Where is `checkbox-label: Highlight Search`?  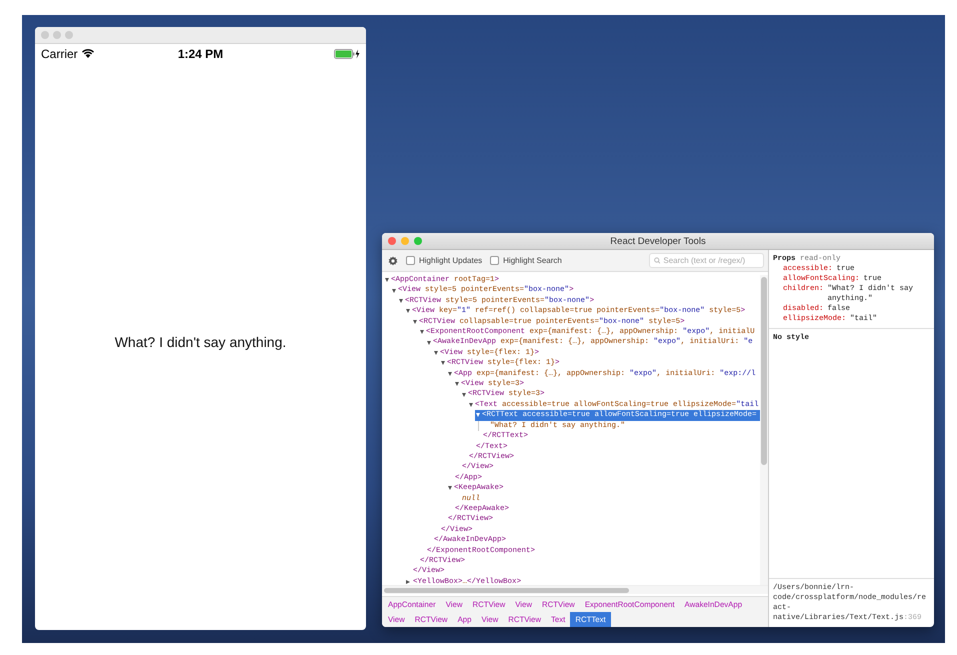 checkbox-label: Highlight Search is located at coordinates (532, 260).